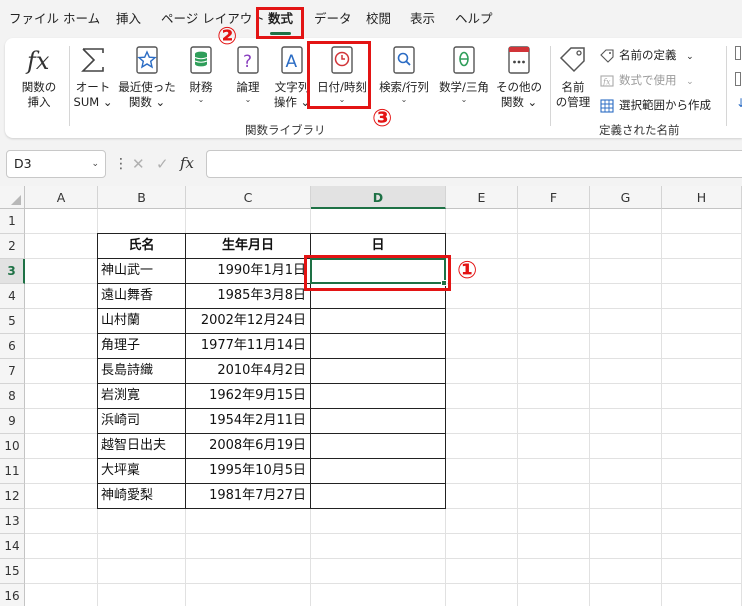  Describe the element at coordinates (573, 87) in the screenshot. I see `name-manager-label: 名前` at that location.